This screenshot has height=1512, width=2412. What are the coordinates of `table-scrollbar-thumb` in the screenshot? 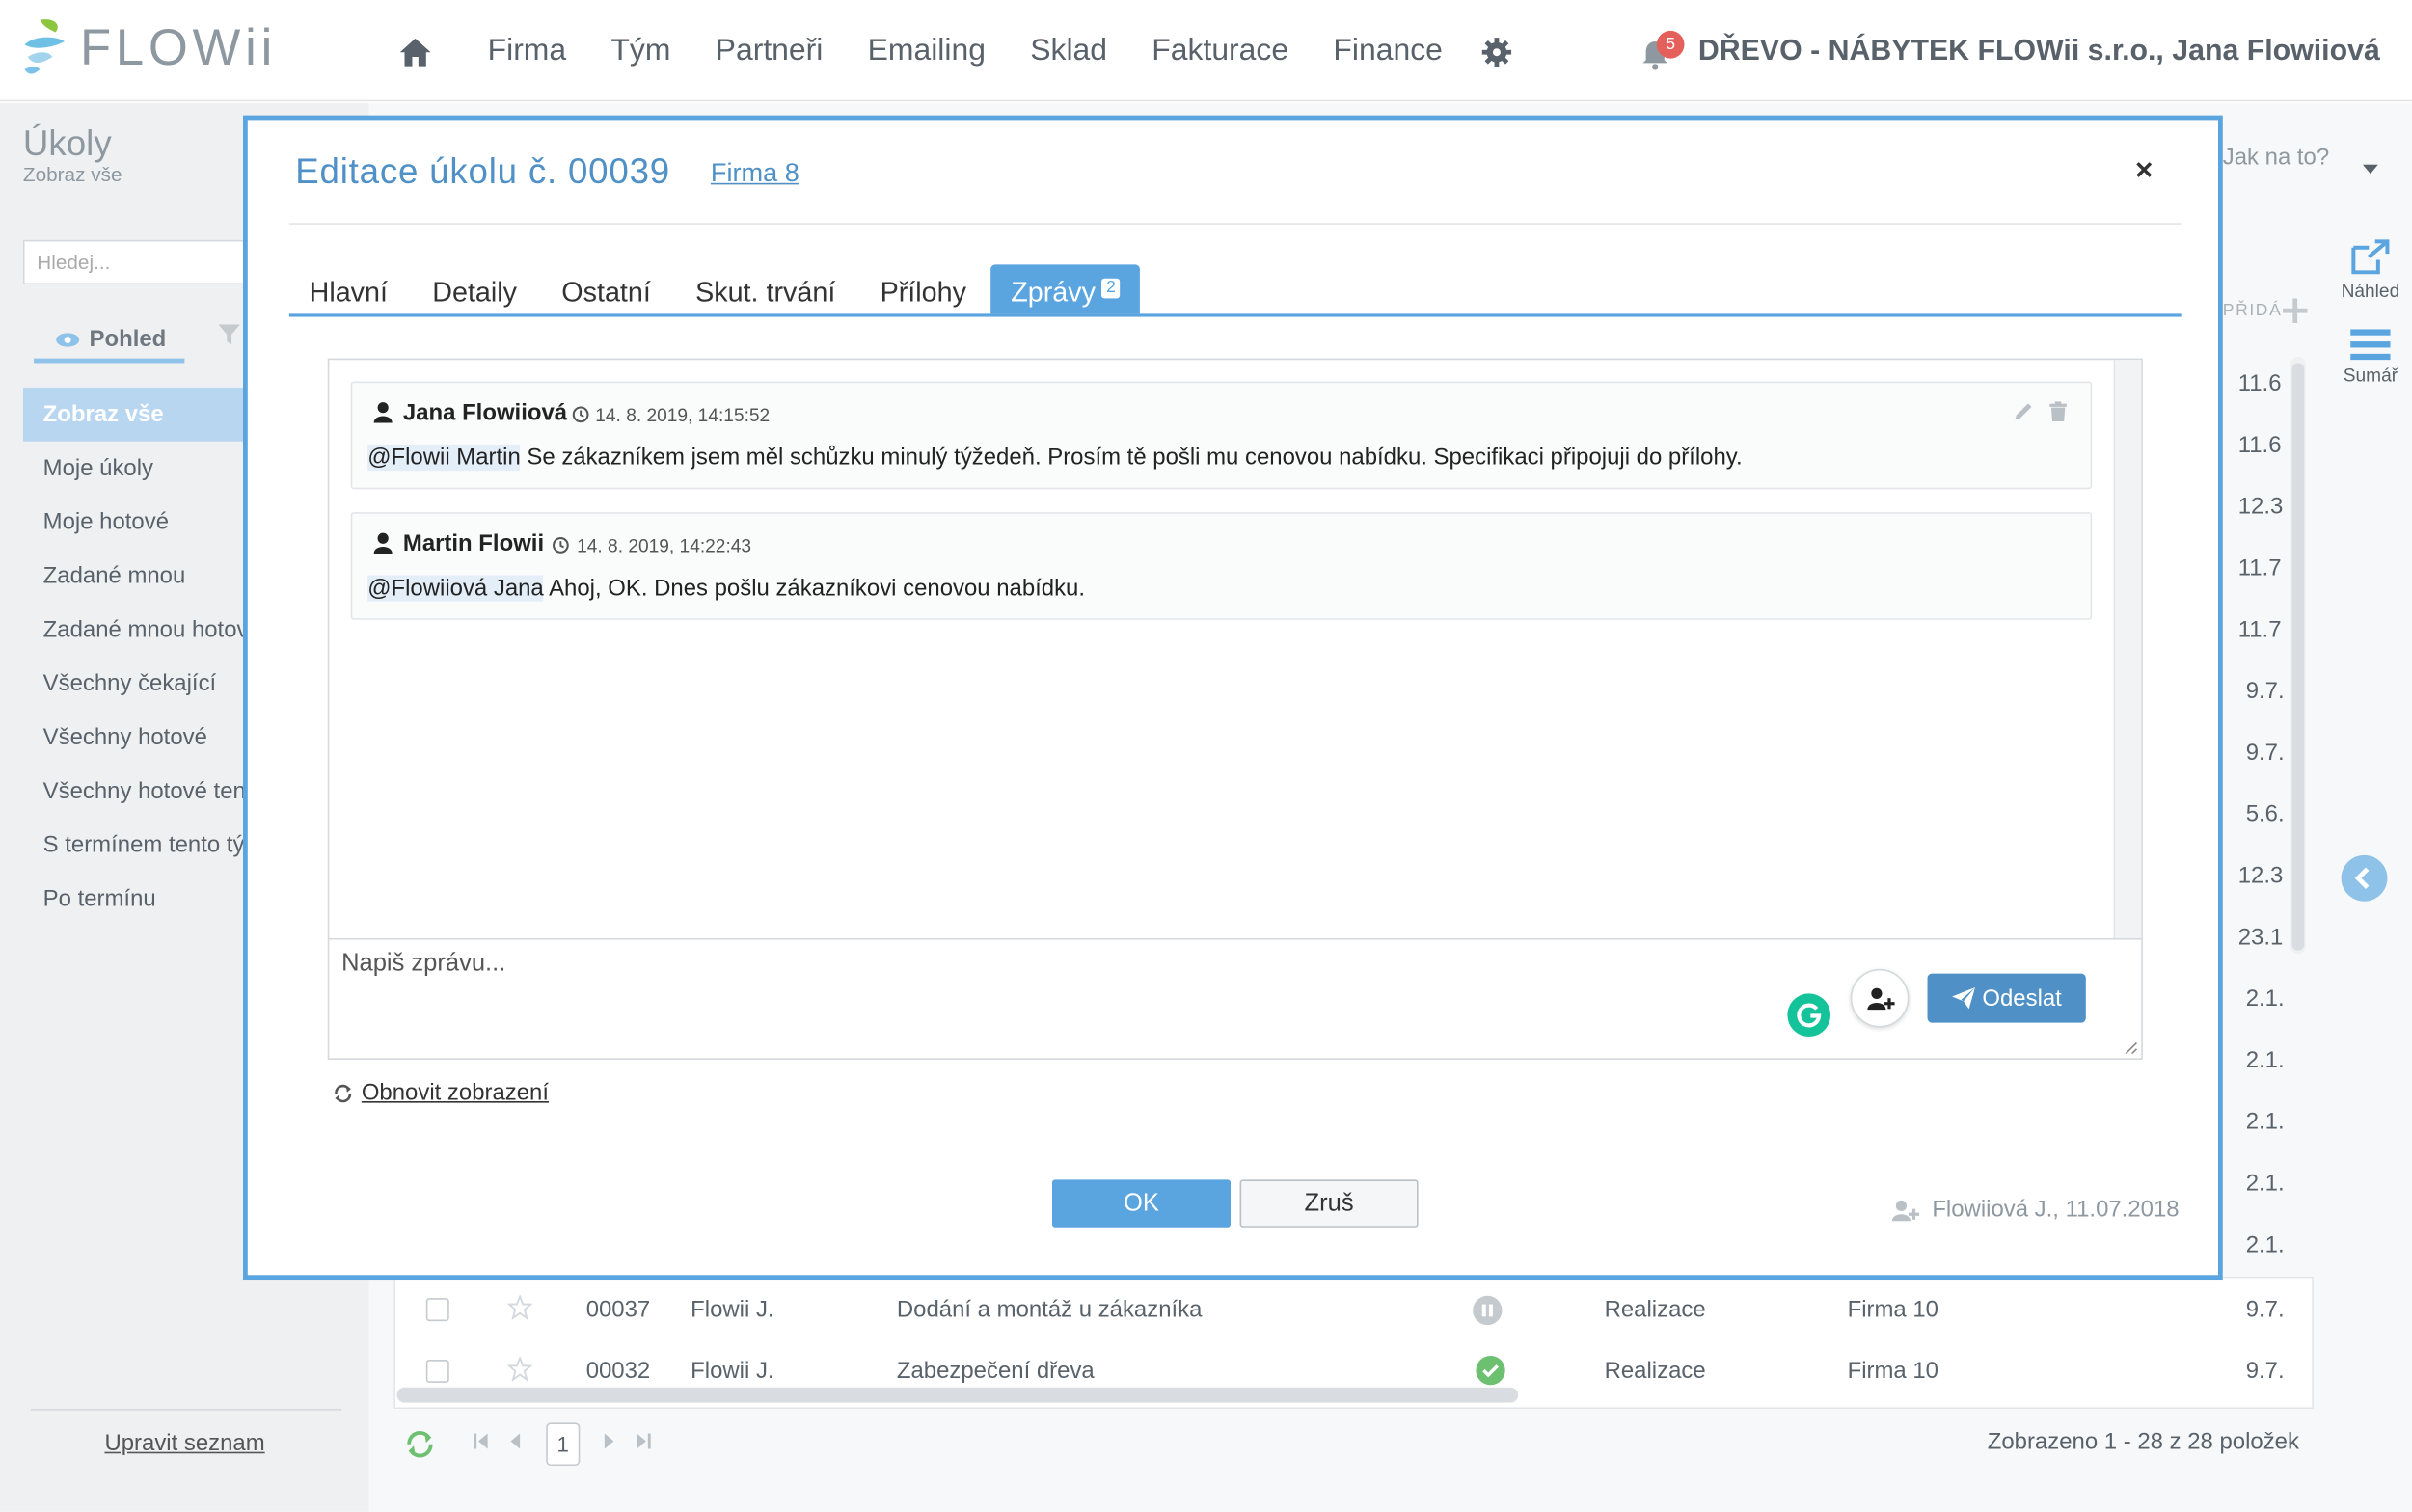 It's located at (2298, 657).